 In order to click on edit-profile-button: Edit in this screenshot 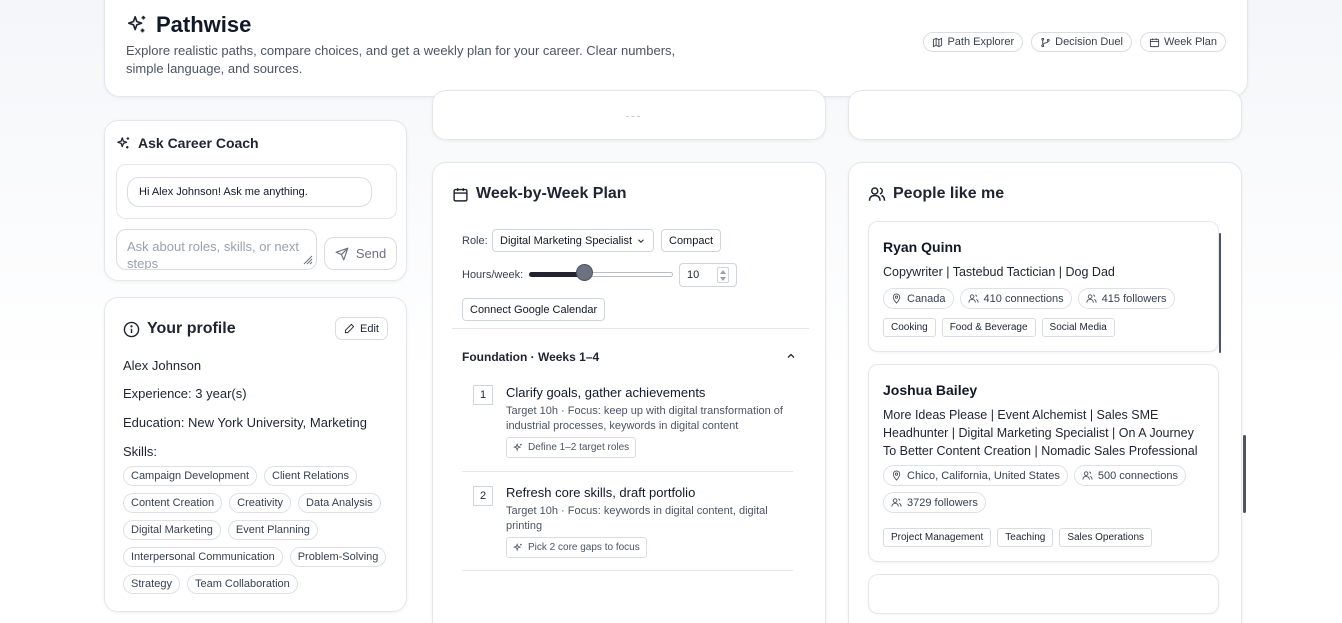, I will do `click(361, 328)`.